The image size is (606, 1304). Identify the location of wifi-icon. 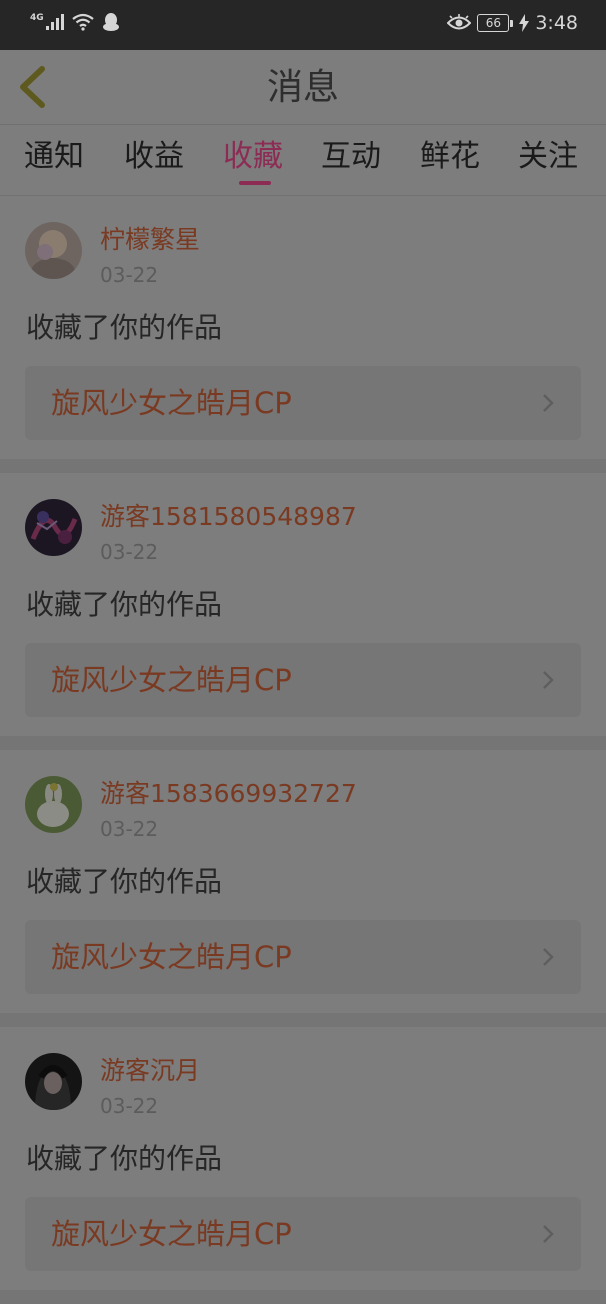
(82, 22).